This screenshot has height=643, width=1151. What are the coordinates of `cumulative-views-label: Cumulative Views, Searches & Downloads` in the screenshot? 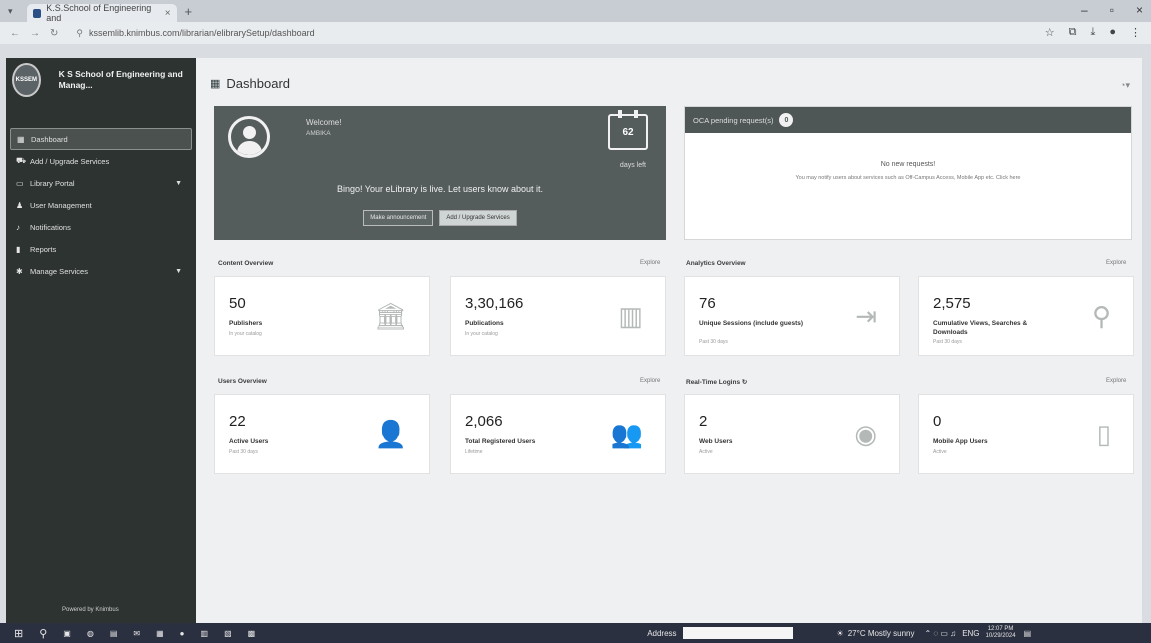 It's located at (980, 328).